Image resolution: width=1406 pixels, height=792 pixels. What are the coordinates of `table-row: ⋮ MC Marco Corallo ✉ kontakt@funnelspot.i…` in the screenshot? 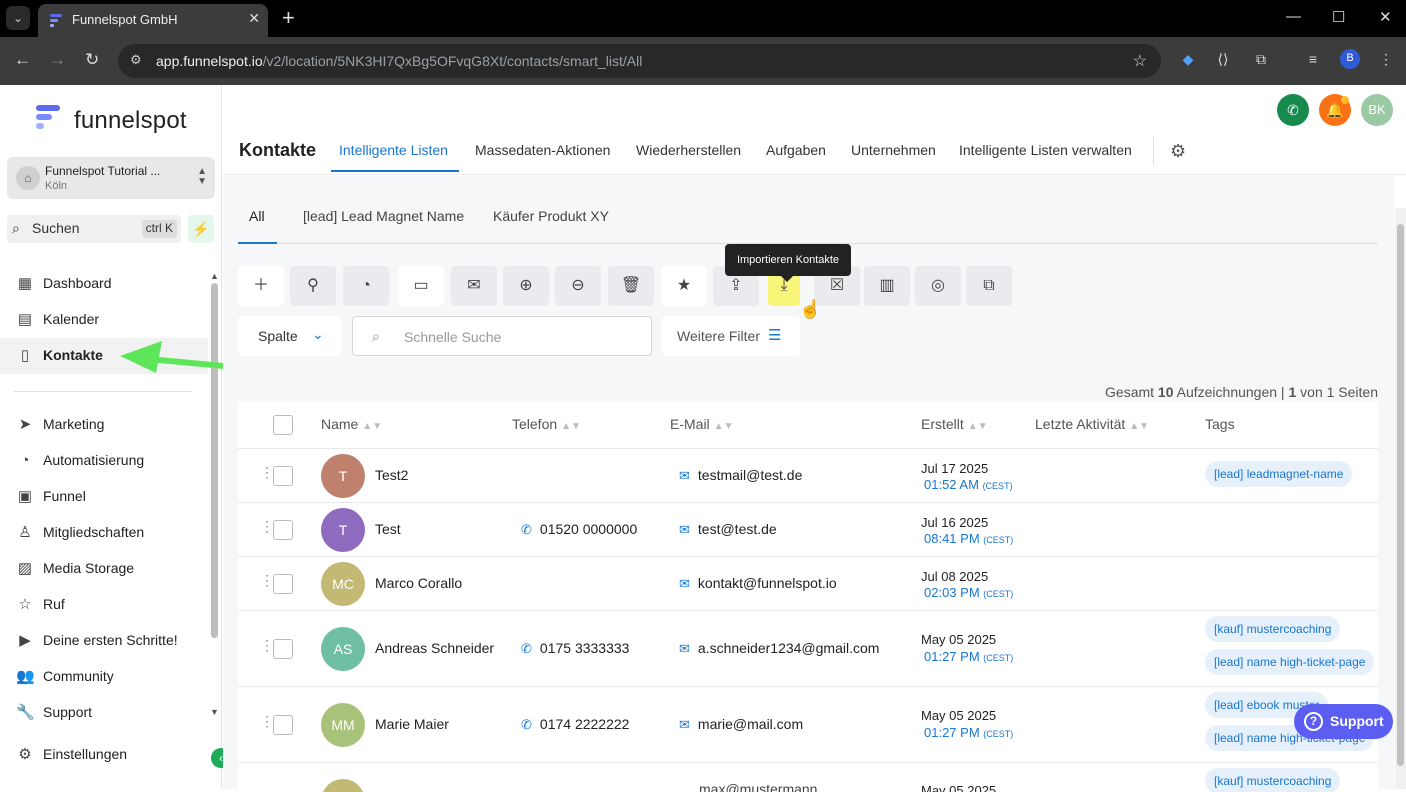 It's located at (808, 583).